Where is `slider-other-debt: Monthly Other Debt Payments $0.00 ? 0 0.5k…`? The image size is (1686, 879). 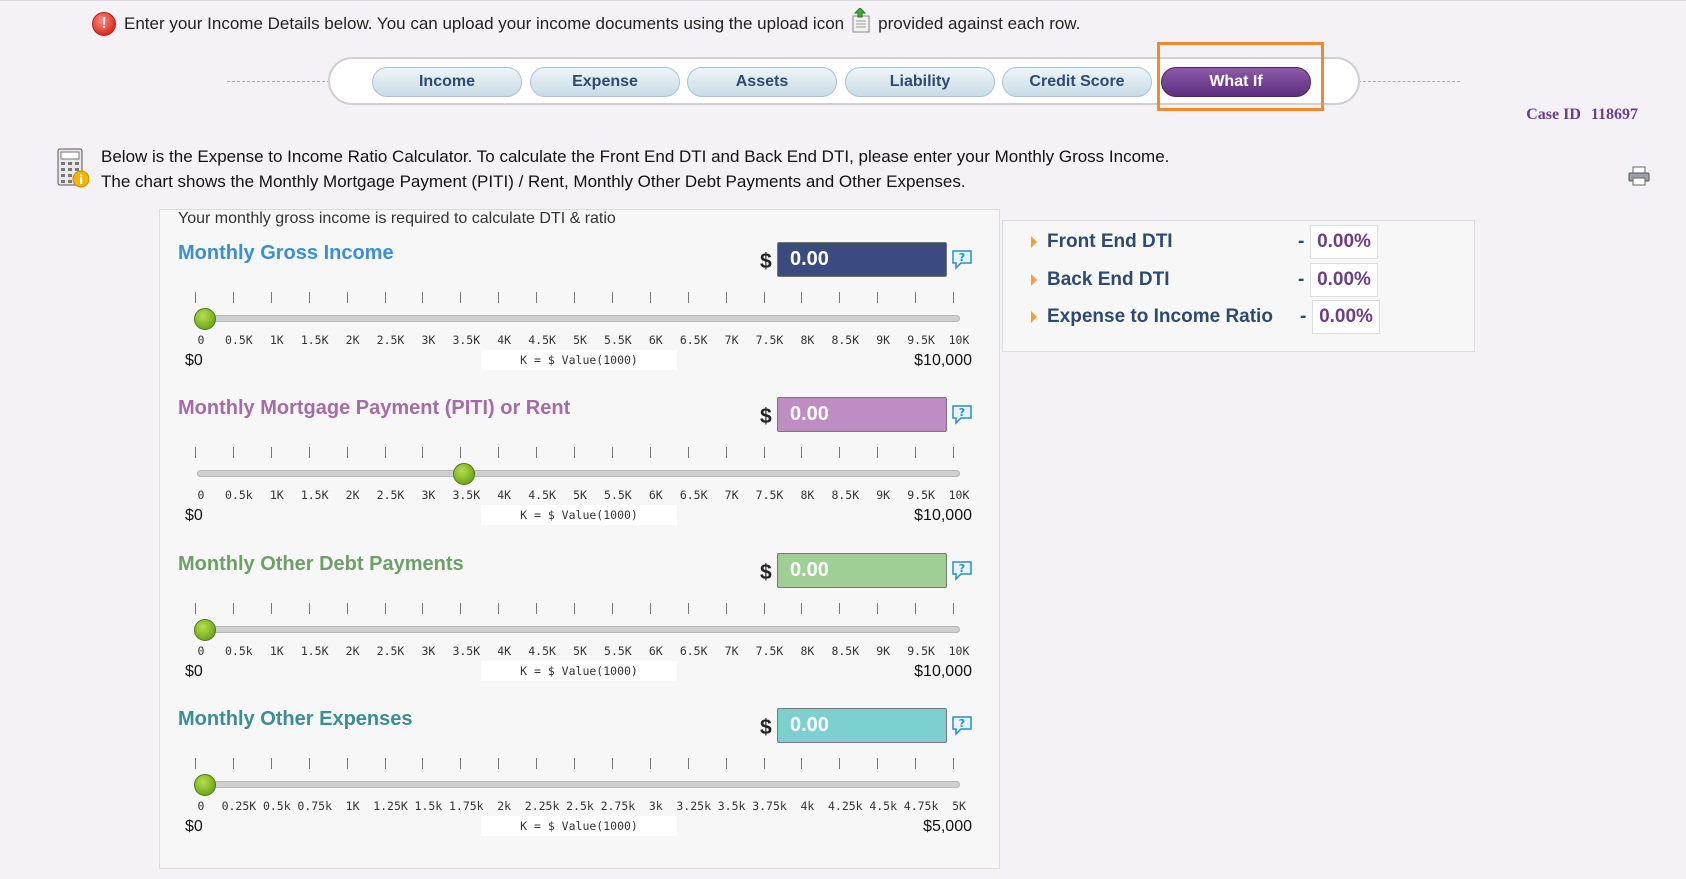
slider-other-debt: Monthly Other Debt Payments $0.00 ? 0 0.5k… is located at coordinates (579, 630).